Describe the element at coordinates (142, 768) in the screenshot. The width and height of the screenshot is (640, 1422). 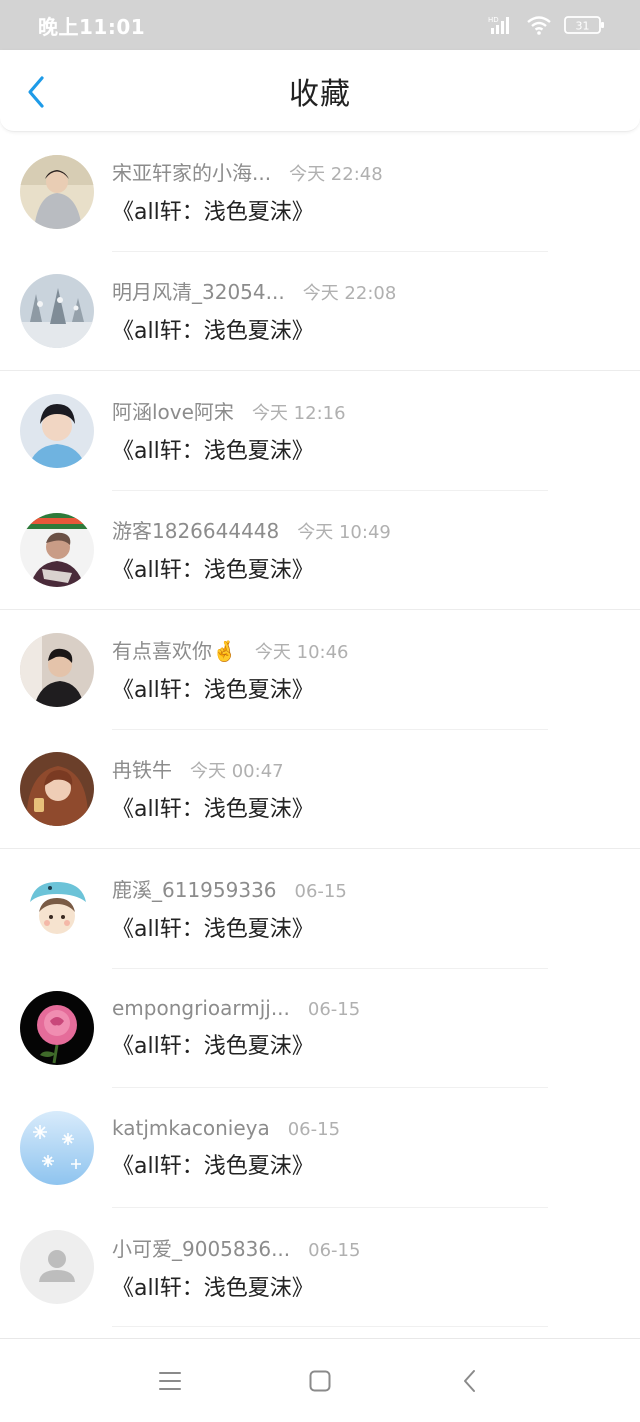
I see `username: 冉铁牛` at that location.